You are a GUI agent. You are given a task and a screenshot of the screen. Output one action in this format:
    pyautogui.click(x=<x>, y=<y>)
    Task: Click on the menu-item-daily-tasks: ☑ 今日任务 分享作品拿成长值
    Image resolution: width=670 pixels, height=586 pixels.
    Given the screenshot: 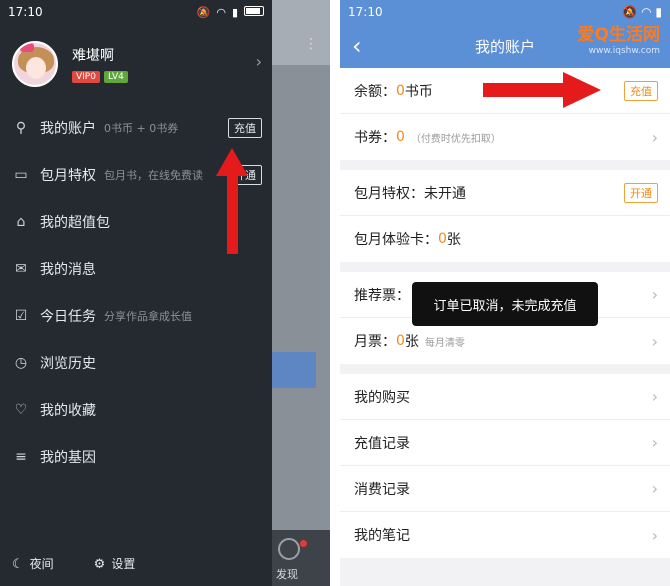 What is the action you would take?
    pyautogui.click(x=136, y=315)
    